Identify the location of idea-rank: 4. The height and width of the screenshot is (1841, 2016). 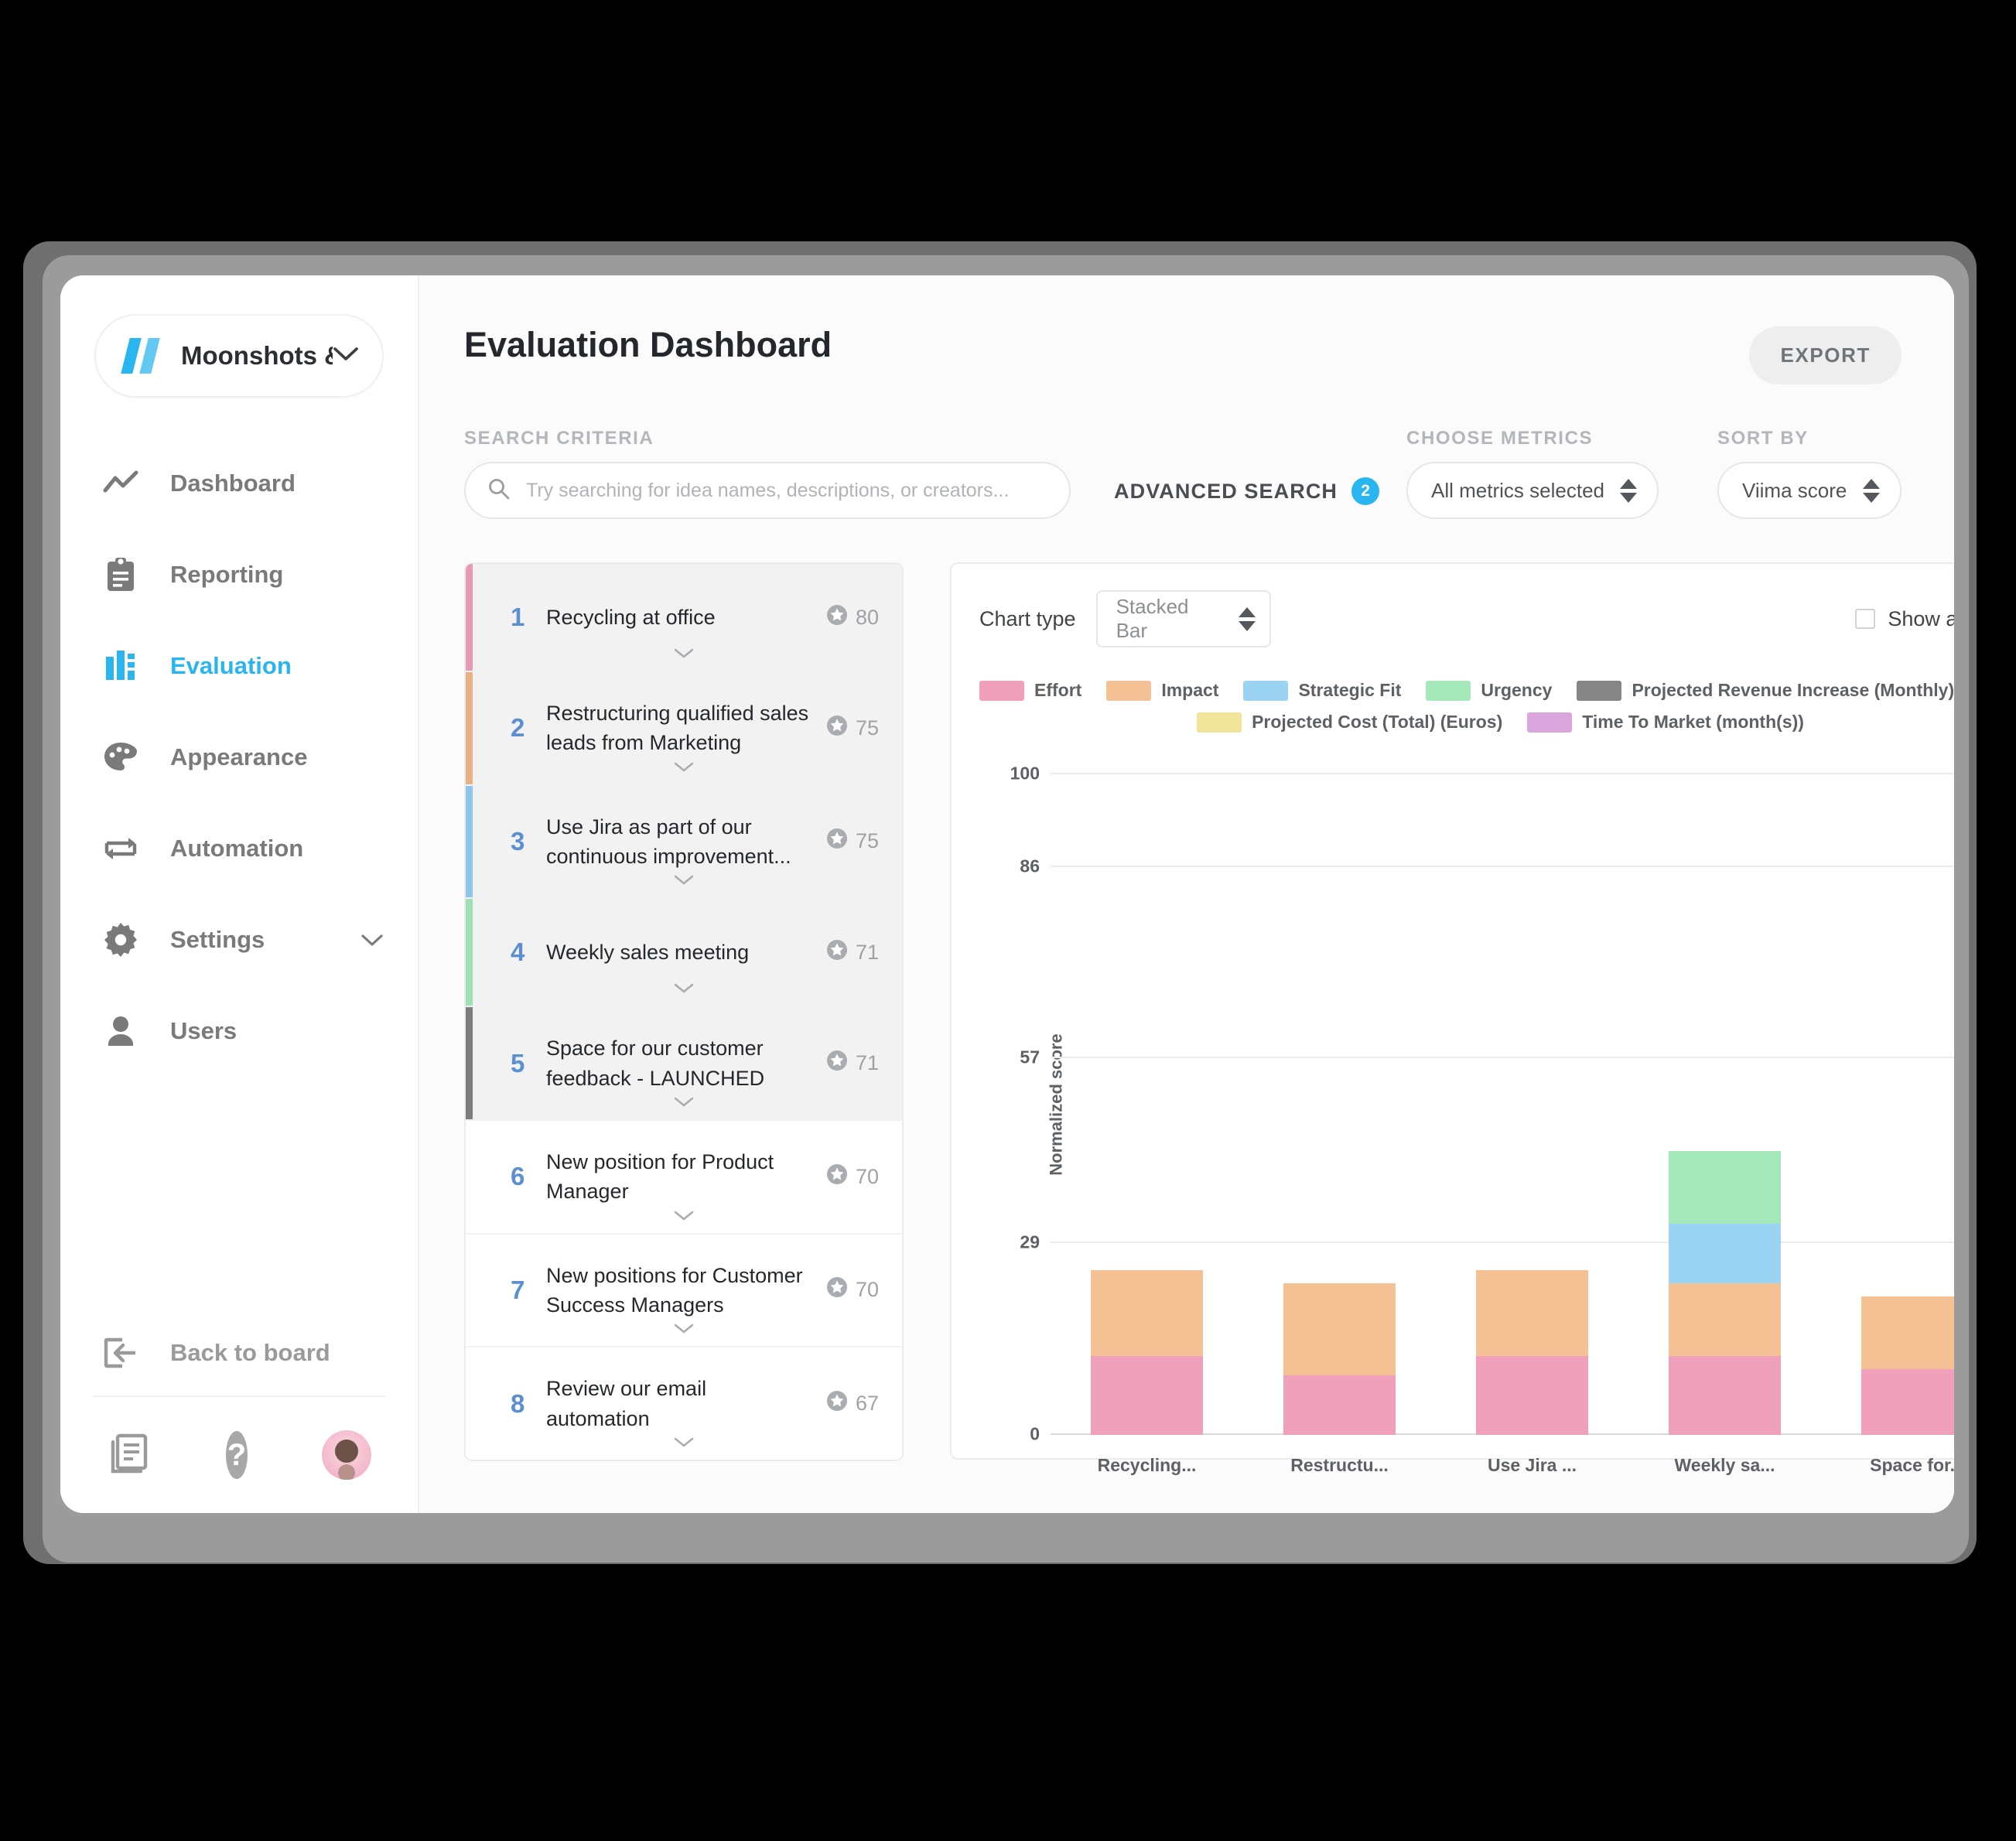
(518, 952).